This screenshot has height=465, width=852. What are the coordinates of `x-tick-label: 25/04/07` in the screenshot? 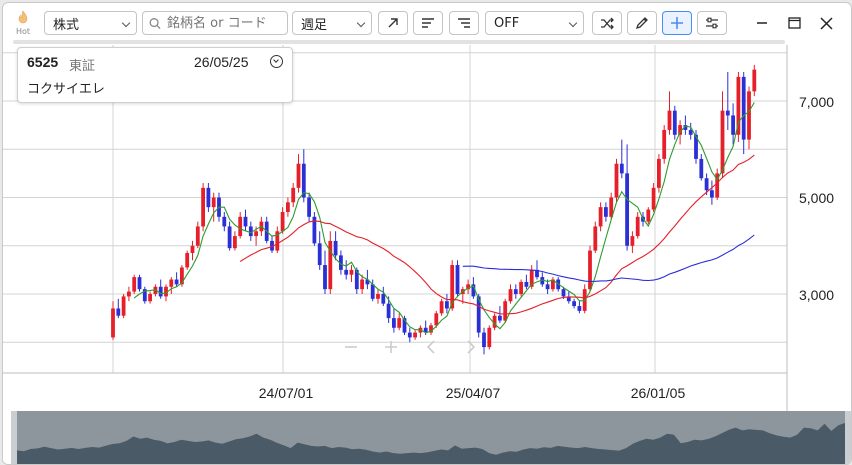 It's located at (473, 393).